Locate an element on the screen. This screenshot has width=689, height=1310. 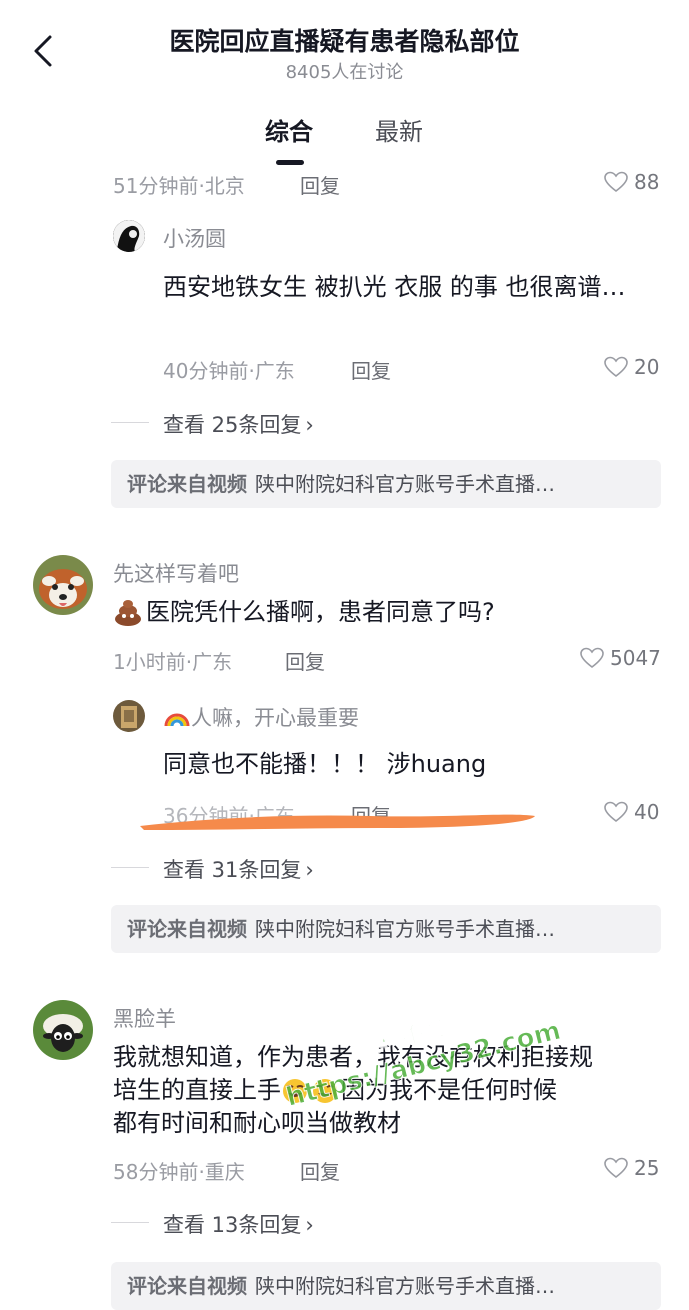
like-button: 5047 is located at coordinates (620, 658).